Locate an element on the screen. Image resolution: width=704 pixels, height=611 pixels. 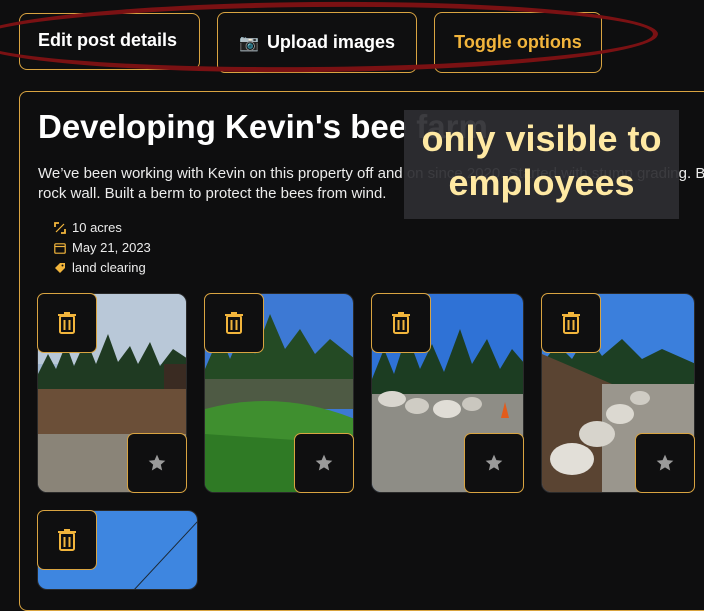
meta-tag-text: land clearing is located at coordinates (109, 267).